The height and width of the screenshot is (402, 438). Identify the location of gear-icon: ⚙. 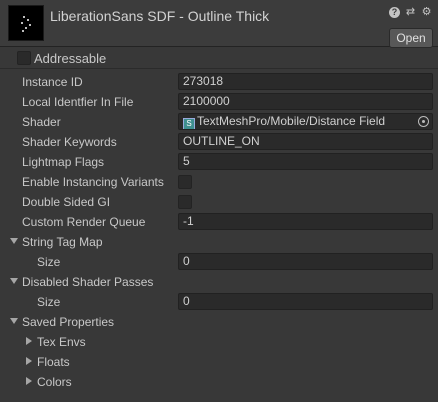
(426, 12).